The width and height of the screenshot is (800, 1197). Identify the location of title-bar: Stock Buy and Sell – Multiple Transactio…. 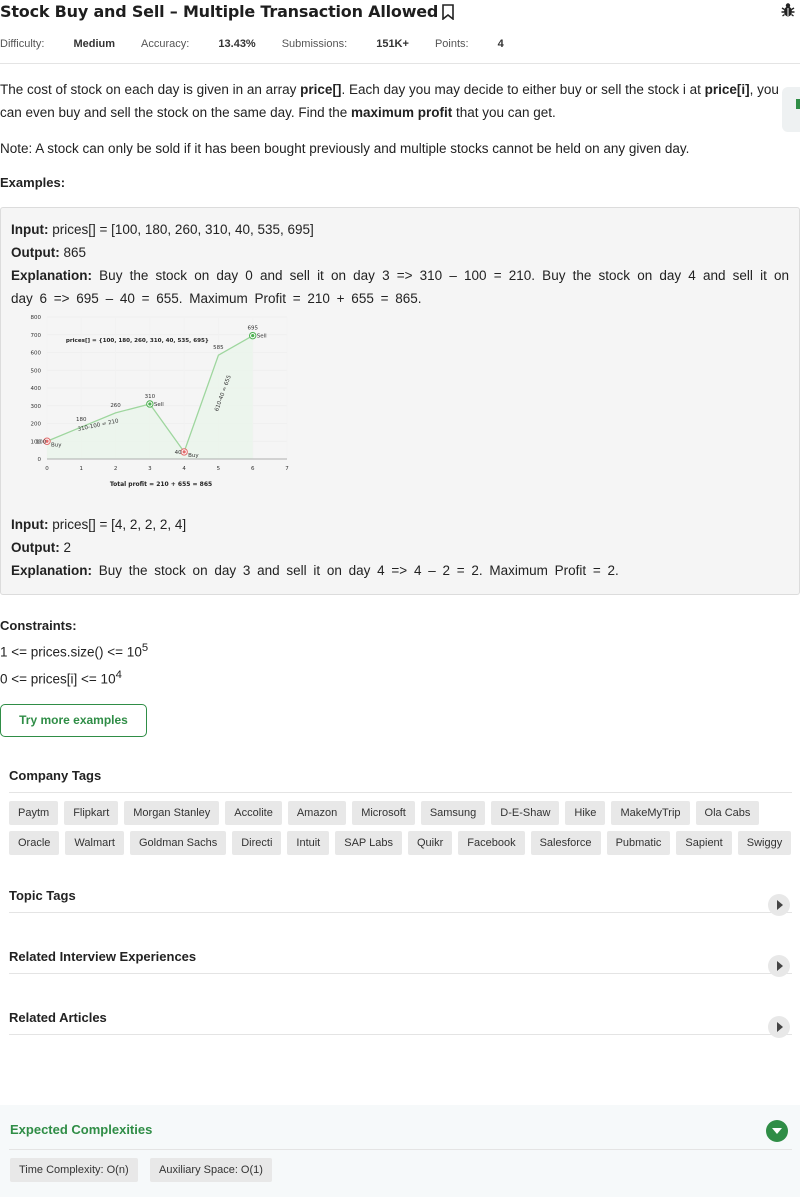
(400, 12).